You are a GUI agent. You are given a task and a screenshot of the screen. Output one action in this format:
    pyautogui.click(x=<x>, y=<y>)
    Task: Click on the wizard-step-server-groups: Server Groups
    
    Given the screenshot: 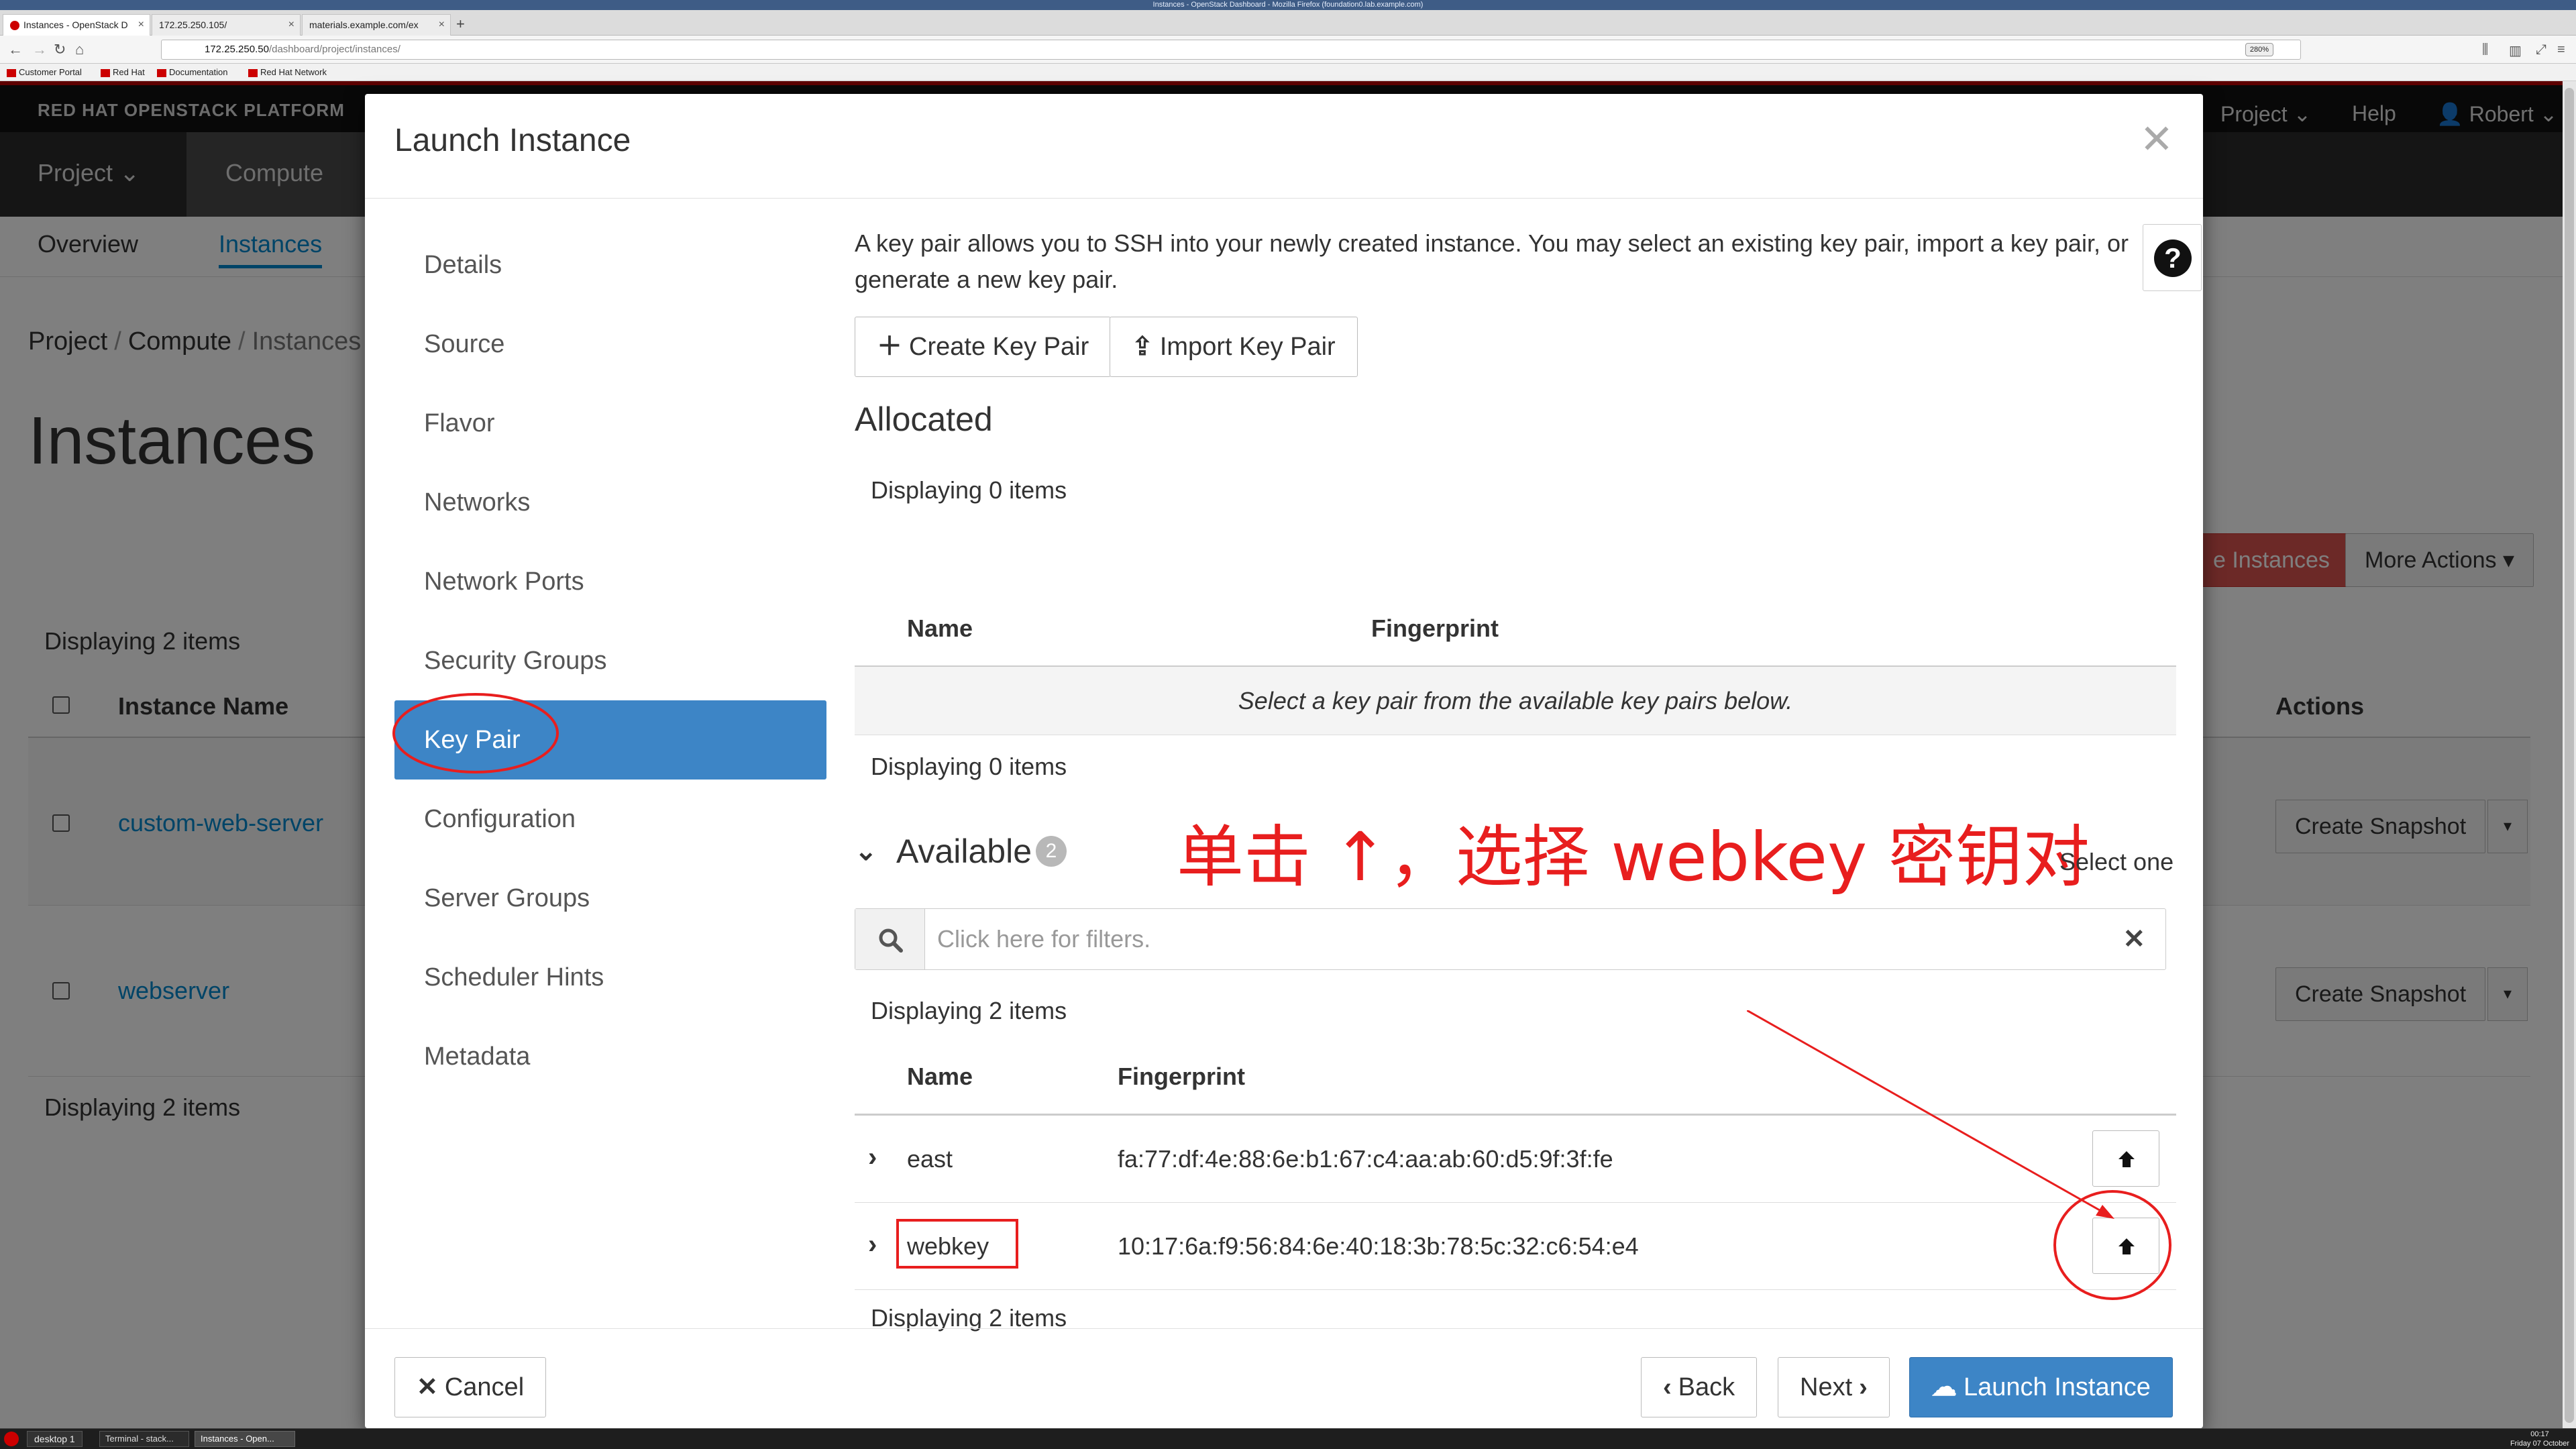 What is the action you would take?
    pyautogui.click(x=610, y=898)
    